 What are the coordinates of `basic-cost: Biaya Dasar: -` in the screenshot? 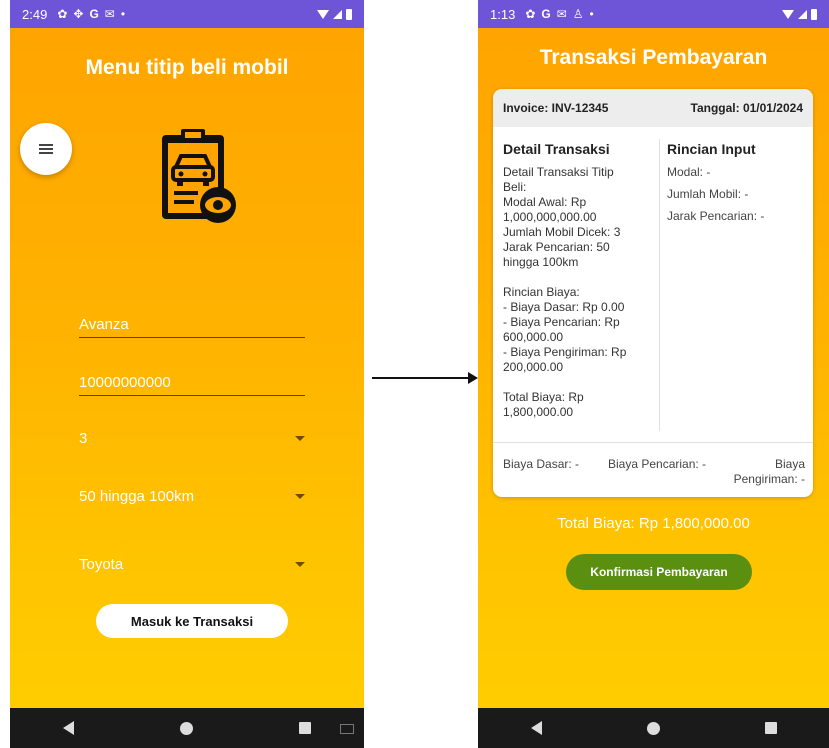 It's located at (541, 464).